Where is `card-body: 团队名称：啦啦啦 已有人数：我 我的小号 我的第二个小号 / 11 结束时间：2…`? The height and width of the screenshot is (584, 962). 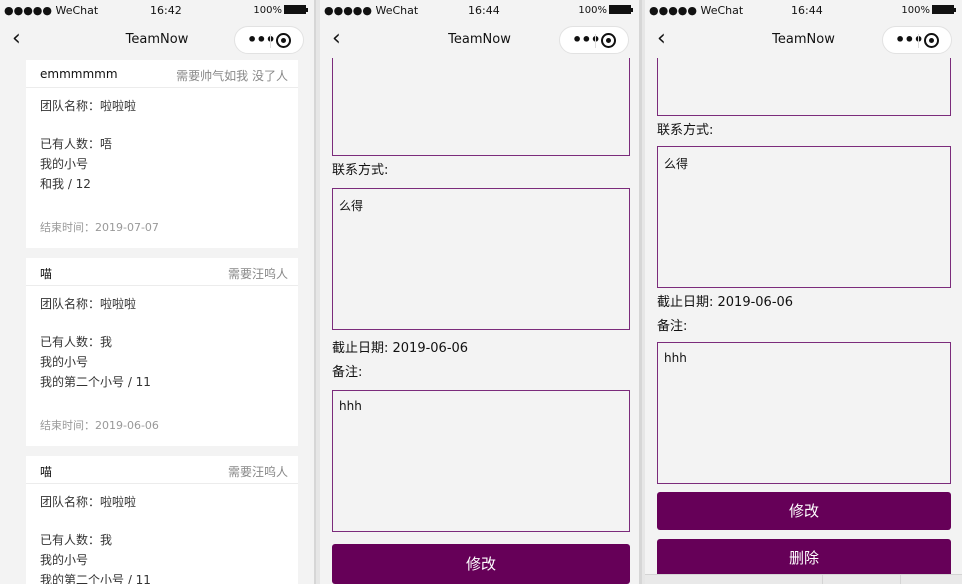
card-body: 团队名称：啦啦啦 已有人数：我 我的小号 我的第二个小号 / 11 结束时间：2… is located at coordinates (162, 366).